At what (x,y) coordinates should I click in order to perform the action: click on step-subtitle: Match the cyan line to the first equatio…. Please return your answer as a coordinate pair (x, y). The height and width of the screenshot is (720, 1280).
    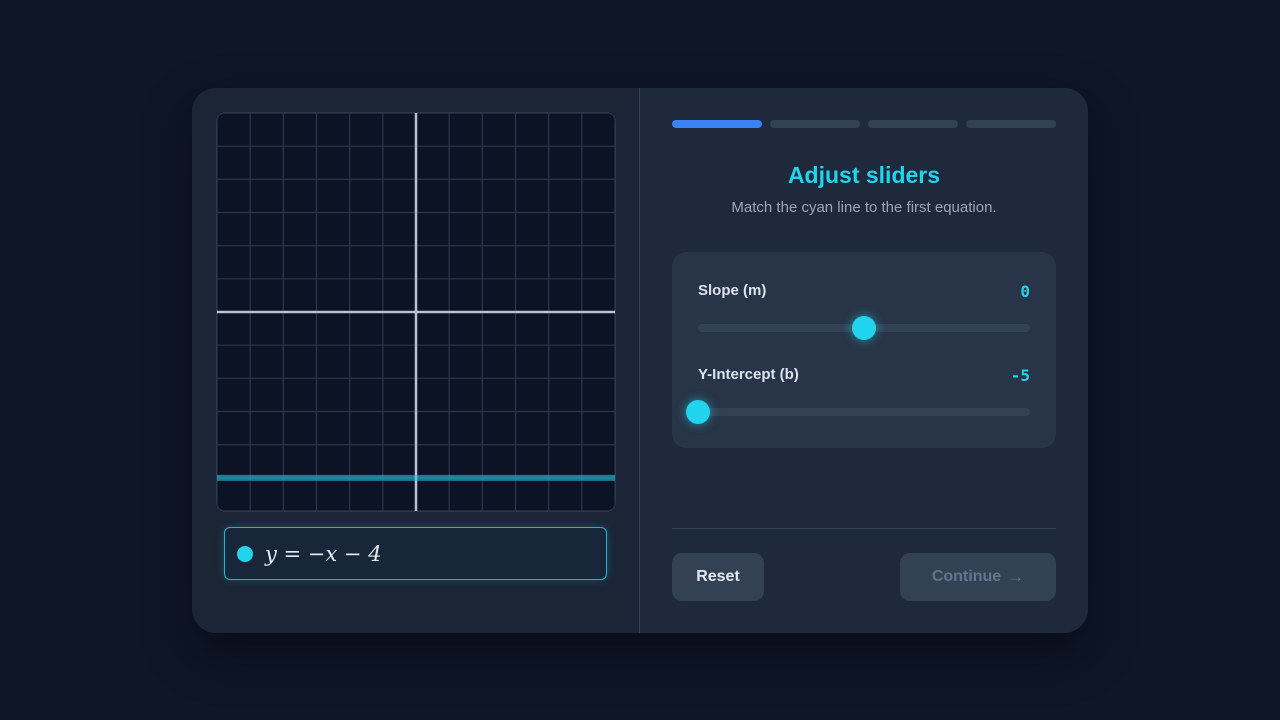
    Looking at the image, I should click on (864, 207).